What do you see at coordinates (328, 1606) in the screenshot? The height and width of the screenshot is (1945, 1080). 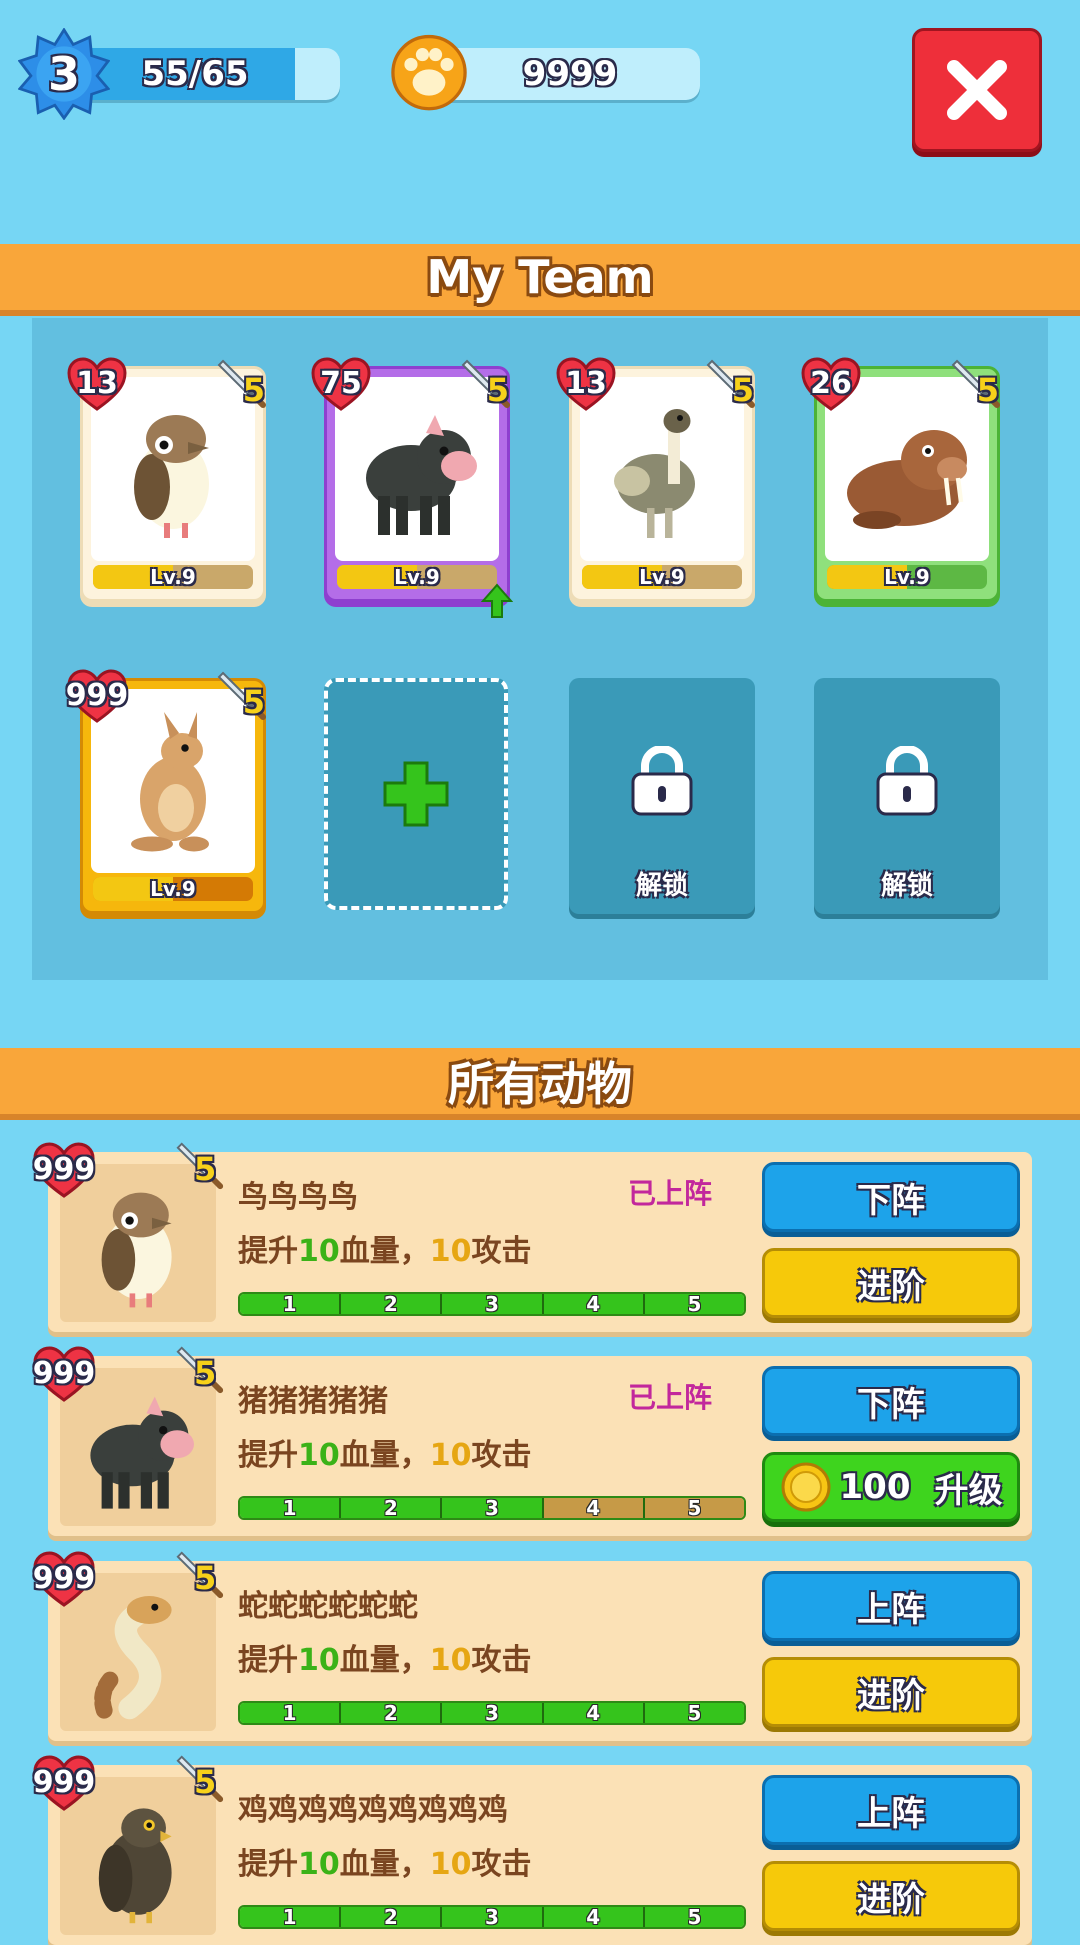 I see `animal-name: 蛇蛇蛇蛇蛇蛇` at bounding box center [328, 1606].